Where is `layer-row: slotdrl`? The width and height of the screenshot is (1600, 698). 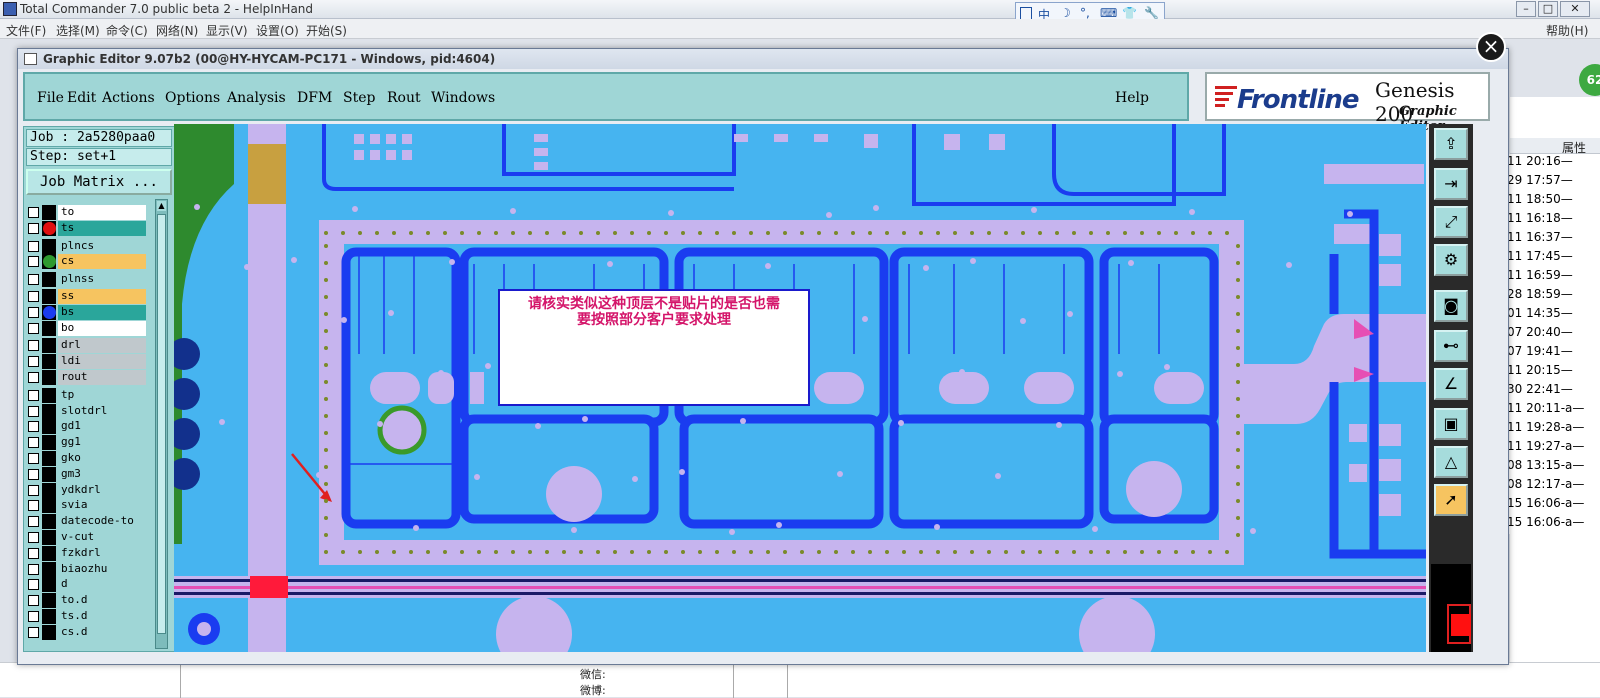
layer-row: slotdrl is located at coordinates (86, 411).